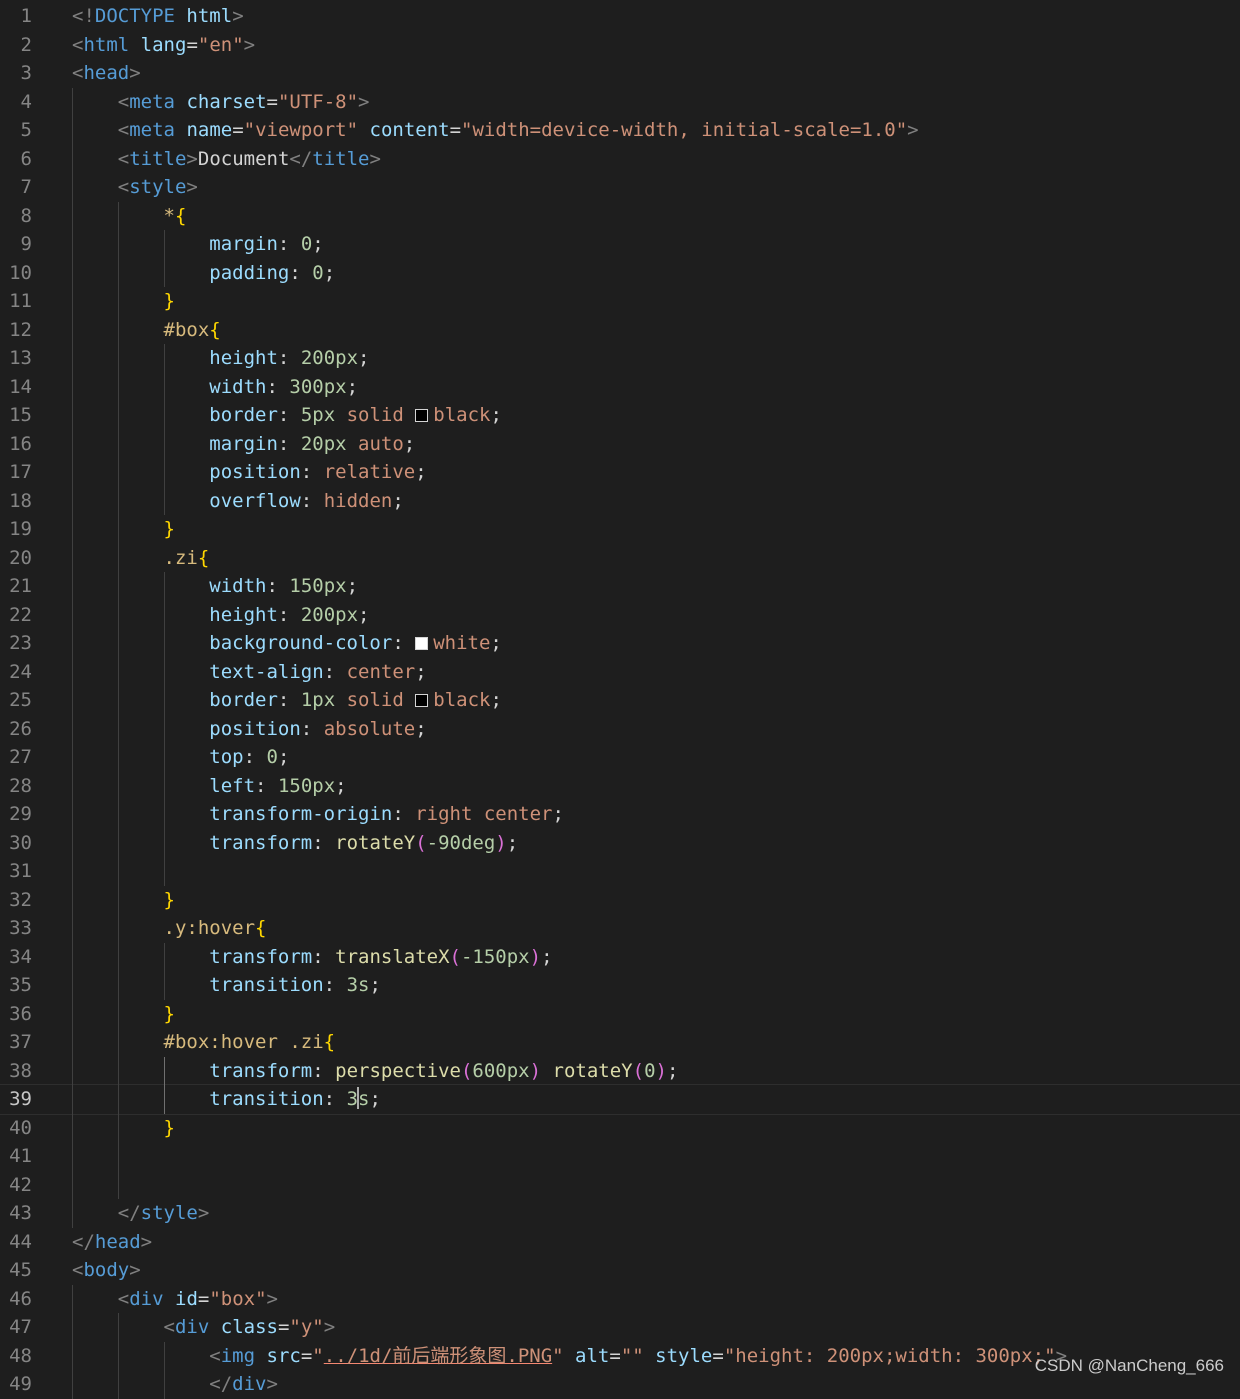  What do you see at coordinates (186, 329) in the screenshot?
I see `code-token: #box` at bounding box center [186, 329].